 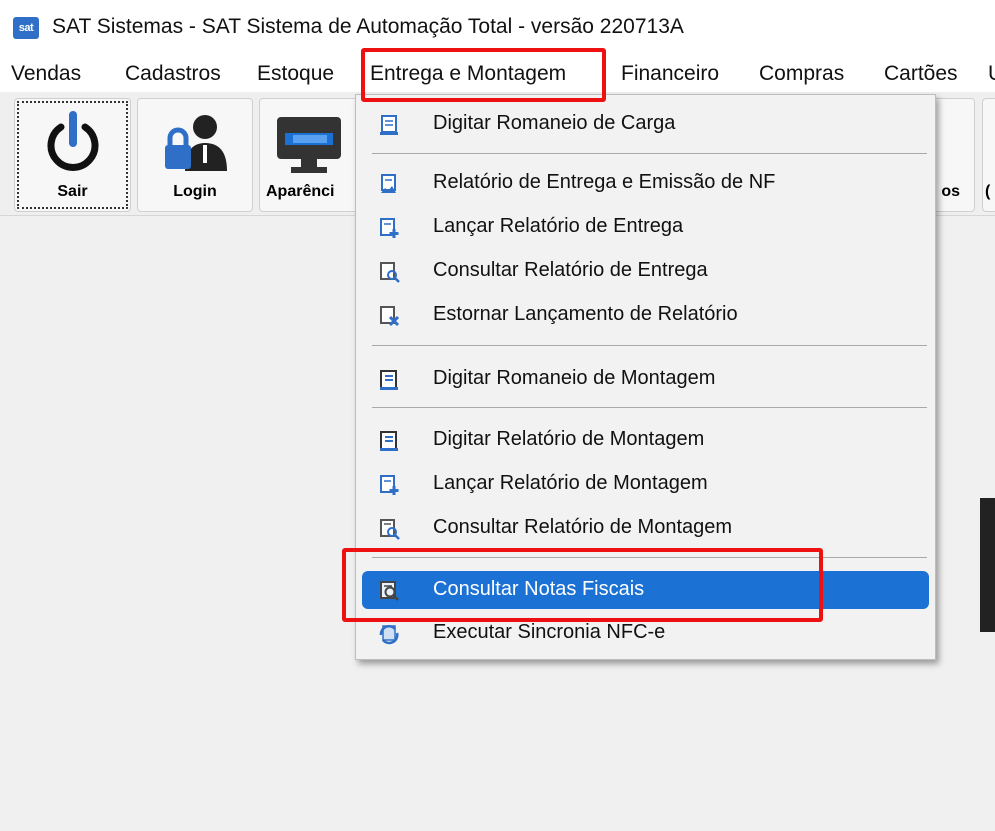 I want to click on menu-item-consultar-relatorio-montagem: Consultar Relatório de Montagem, so click(x=645, y=528).